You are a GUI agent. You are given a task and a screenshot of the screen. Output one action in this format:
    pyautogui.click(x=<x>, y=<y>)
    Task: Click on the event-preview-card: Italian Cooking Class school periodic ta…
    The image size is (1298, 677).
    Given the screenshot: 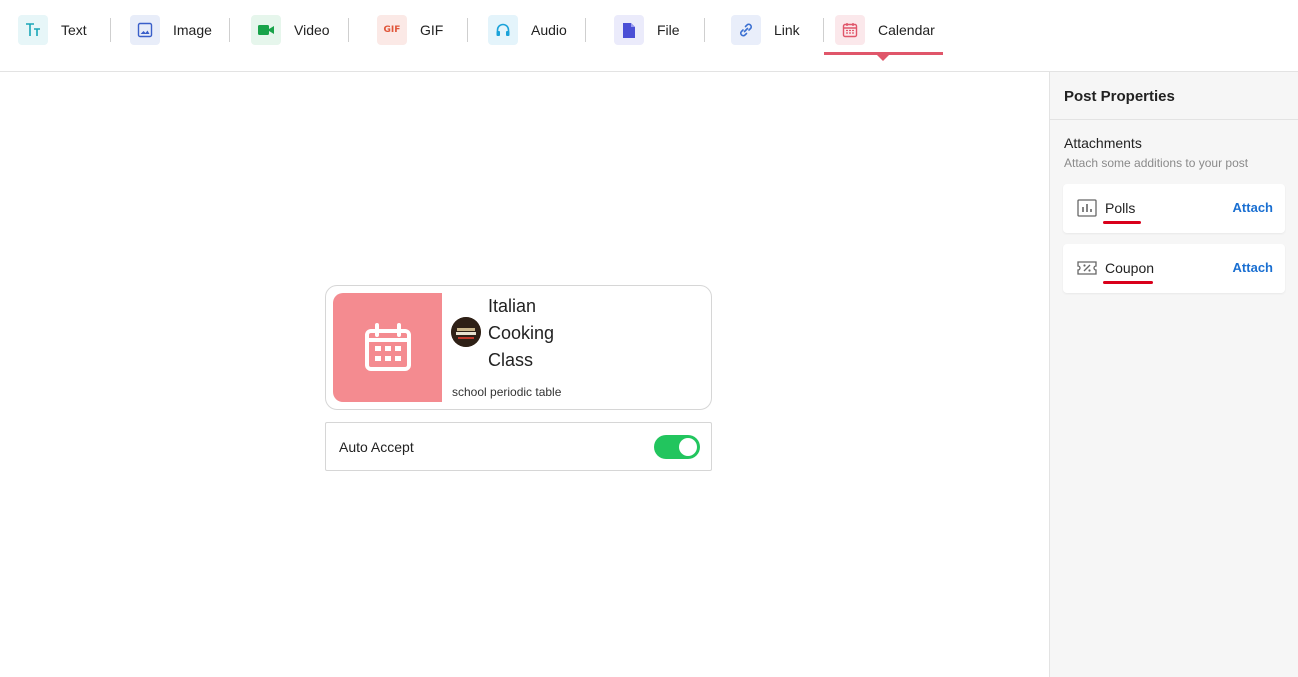 What is the action you would take?
    pyautogui.click(x=518, y=347)
    